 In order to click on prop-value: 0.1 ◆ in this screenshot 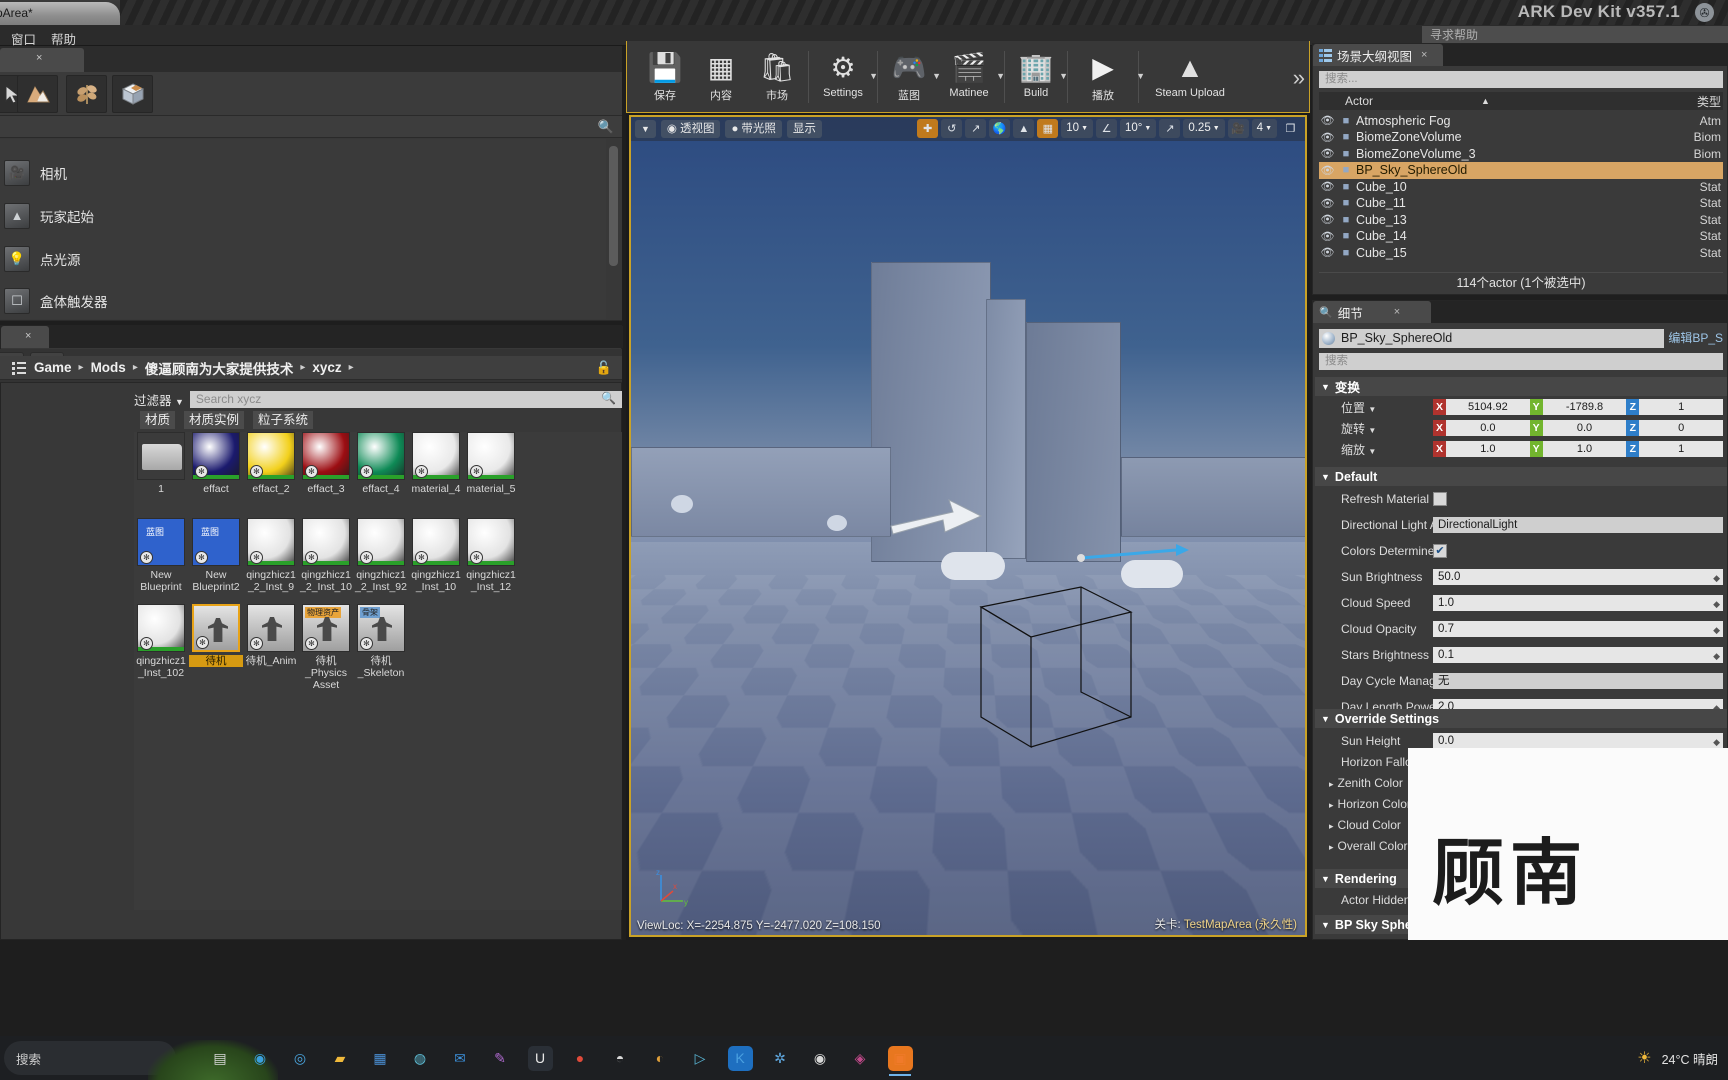, I will do `click(1580, 655)`.